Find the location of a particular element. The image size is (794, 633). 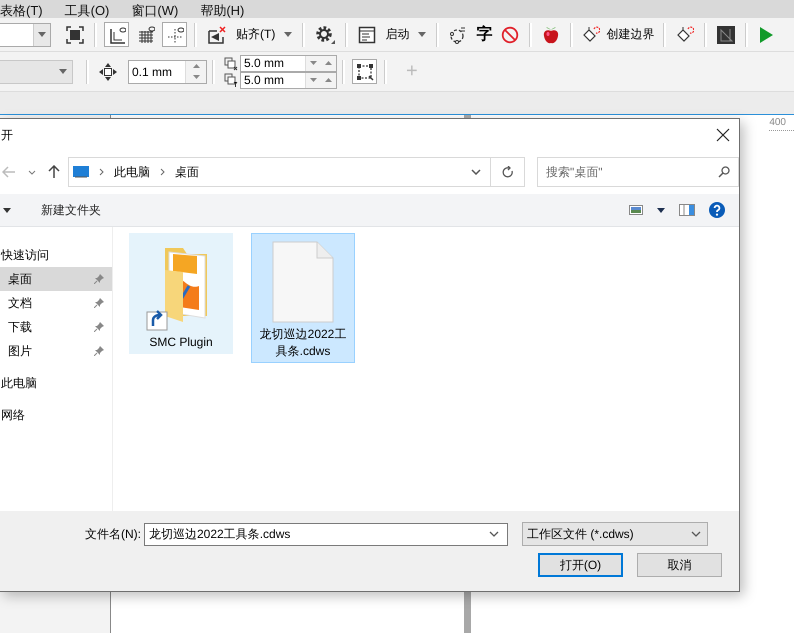

breadcrumb: 此电脑 is located at coordinates (132, 172).